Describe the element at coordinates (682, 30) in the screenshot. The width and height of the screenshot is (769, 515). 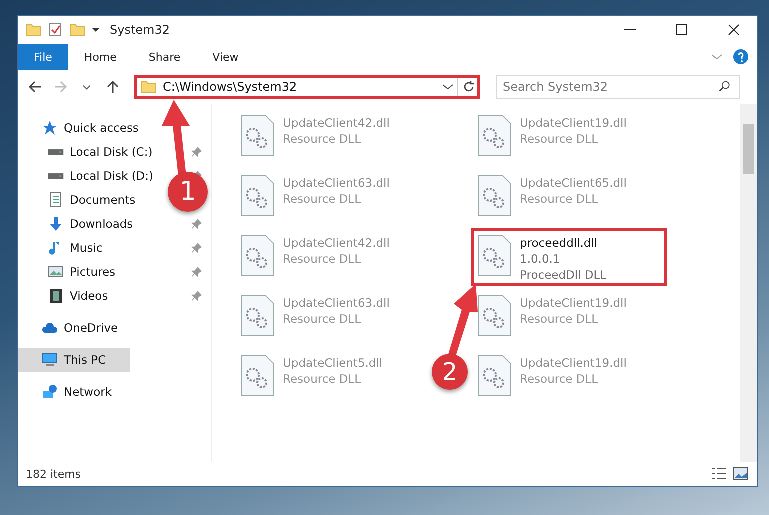
I see `maximize-icon` at that location.